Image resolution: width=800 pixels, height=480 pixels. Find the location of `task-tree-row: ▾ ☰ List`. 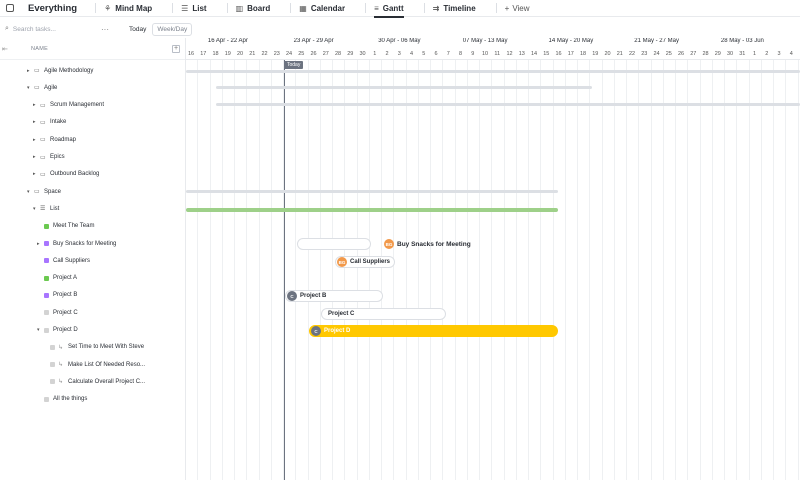

task-tree-row: ▾ ☰ List is located at coordinates (93, 208).